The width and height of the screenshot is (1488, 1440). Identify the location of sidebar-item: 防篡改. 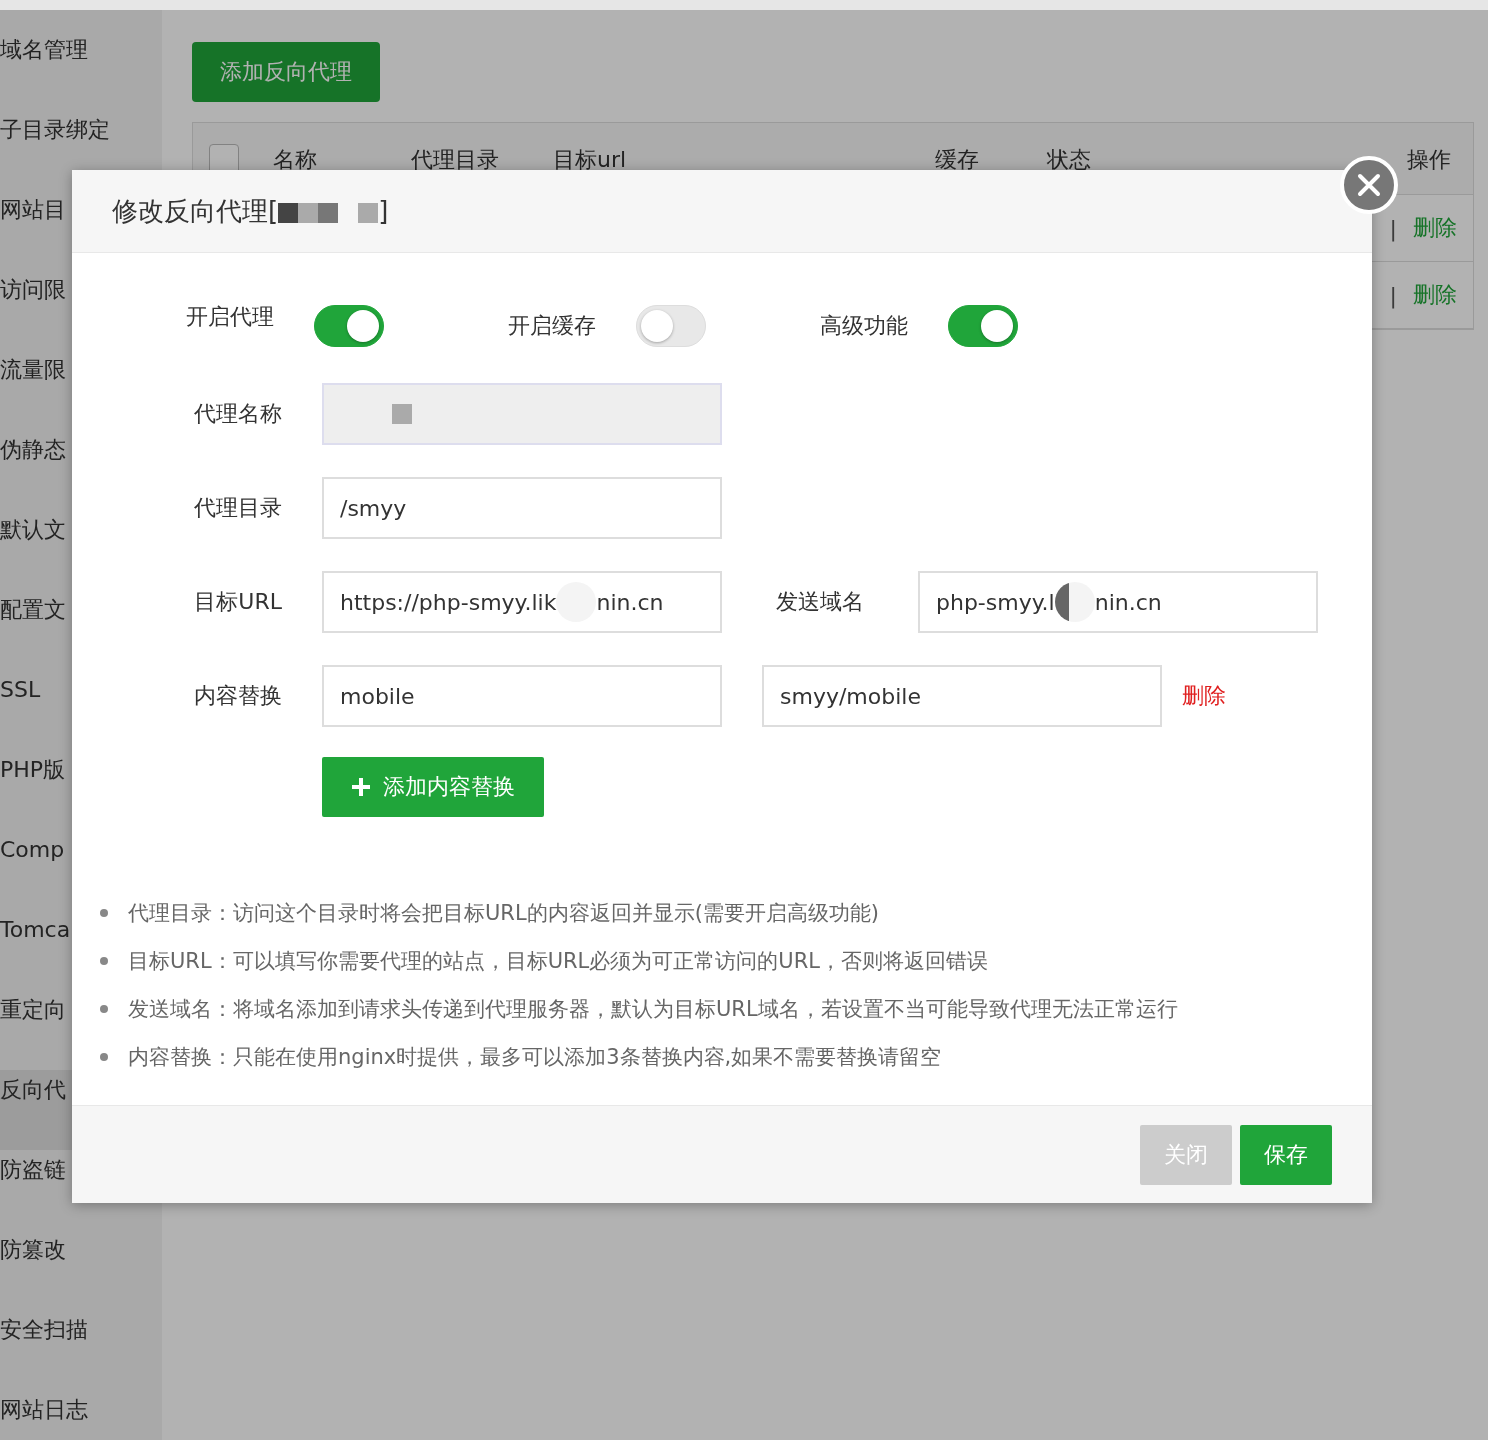
(81, 1270).